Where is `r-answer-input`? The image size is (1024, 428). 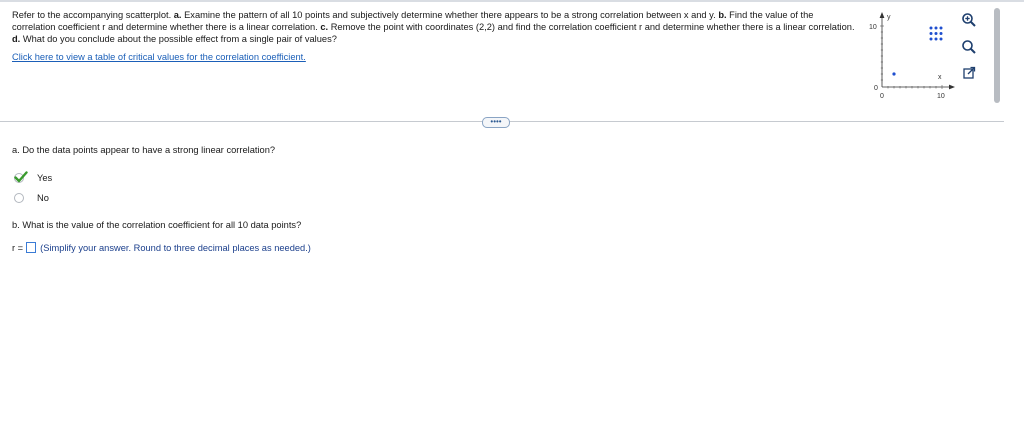 r-answer-input is located at coordinates (31, 247).